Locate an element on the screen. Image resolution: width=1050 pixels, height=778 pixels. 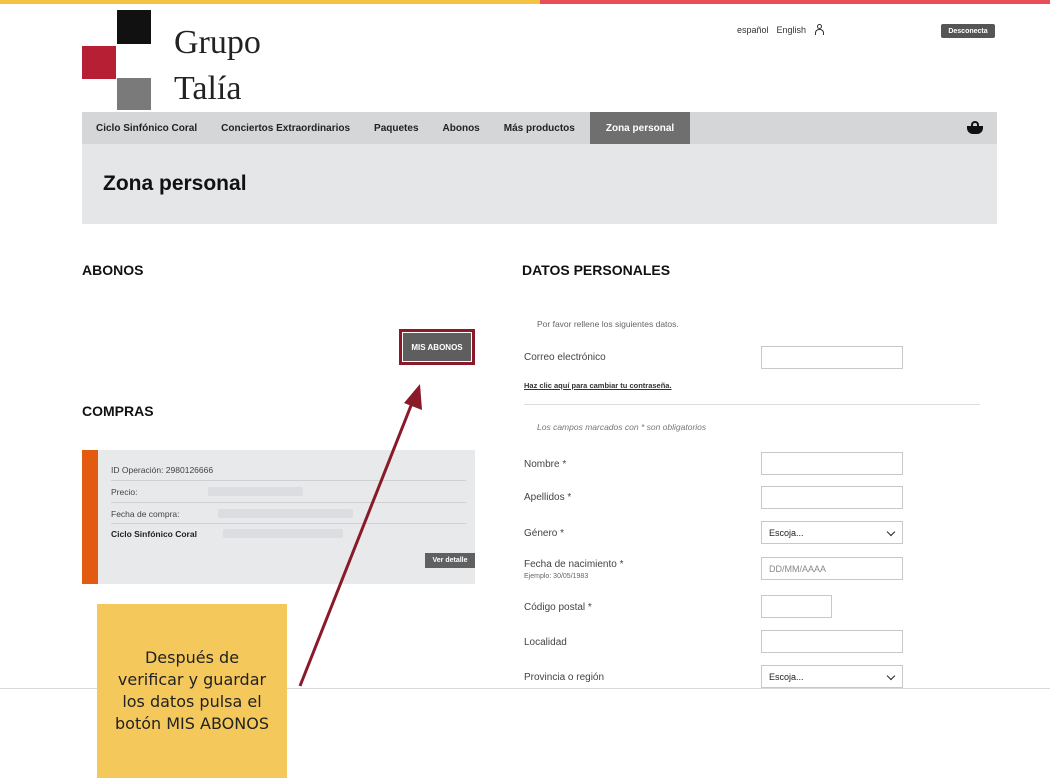
logo-text-talia: Talía is located at coordinates (208, 88).